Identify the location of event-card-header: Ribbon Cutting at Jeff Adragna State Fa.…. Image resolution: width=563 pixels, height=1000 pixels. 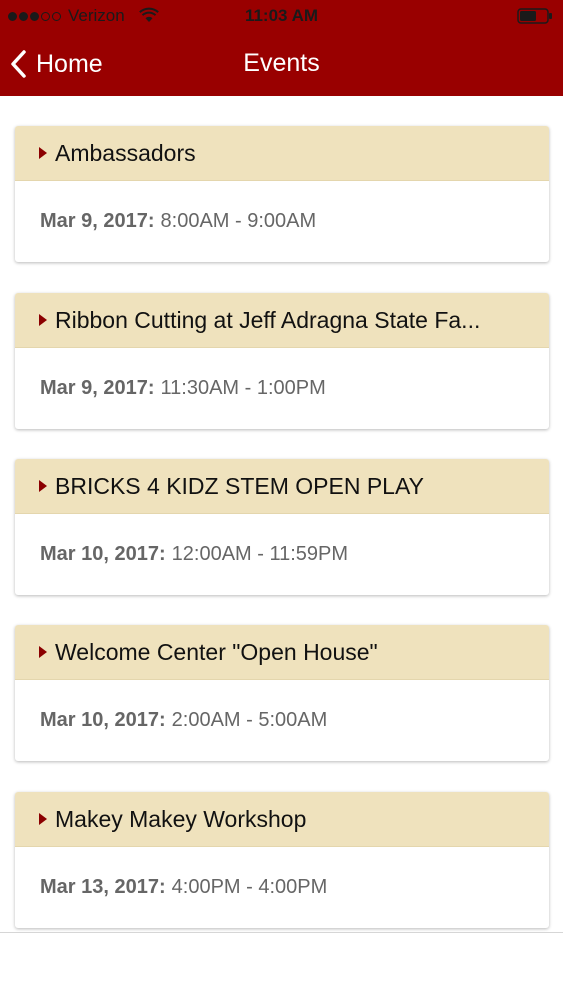
(282, 320).